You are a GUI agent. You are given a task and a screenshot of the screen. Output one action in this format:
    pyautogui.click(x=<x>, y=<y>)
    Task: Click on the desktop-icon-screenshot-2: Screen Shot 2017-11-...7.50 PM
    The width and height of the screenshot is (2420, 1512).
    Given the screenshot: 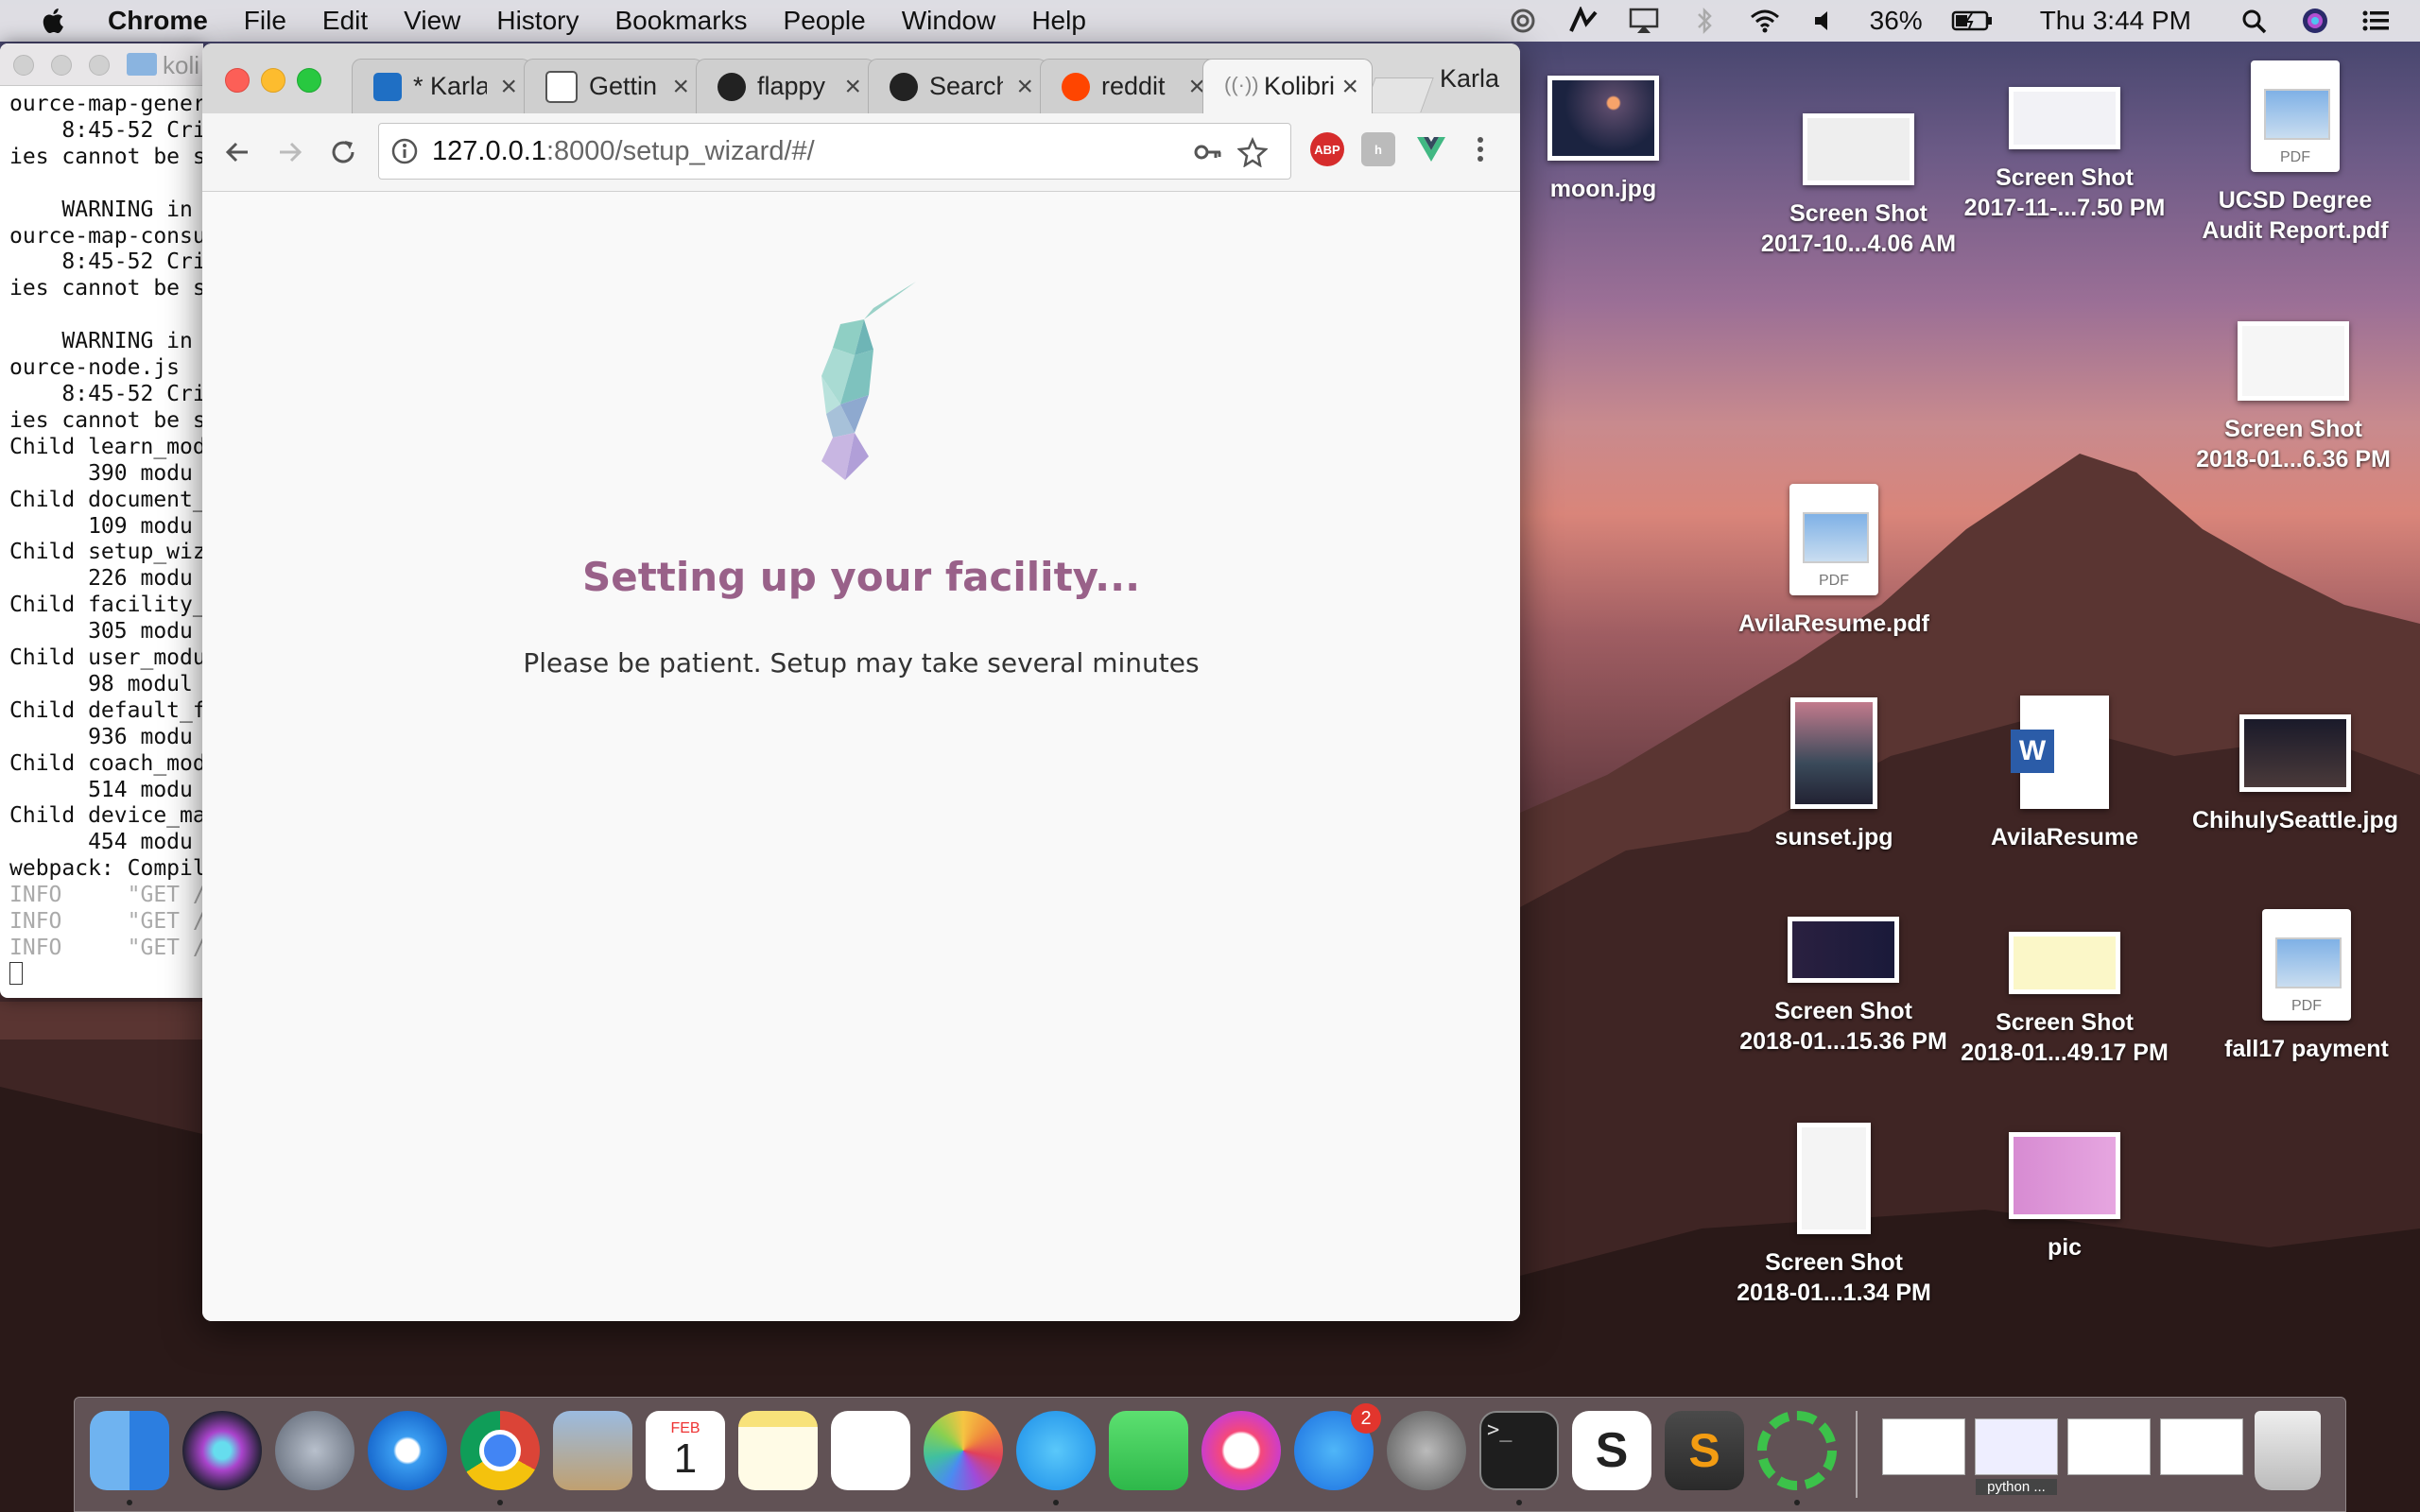 What is the action you would take?
    pyautogui.click(x=2064, y=155)
    